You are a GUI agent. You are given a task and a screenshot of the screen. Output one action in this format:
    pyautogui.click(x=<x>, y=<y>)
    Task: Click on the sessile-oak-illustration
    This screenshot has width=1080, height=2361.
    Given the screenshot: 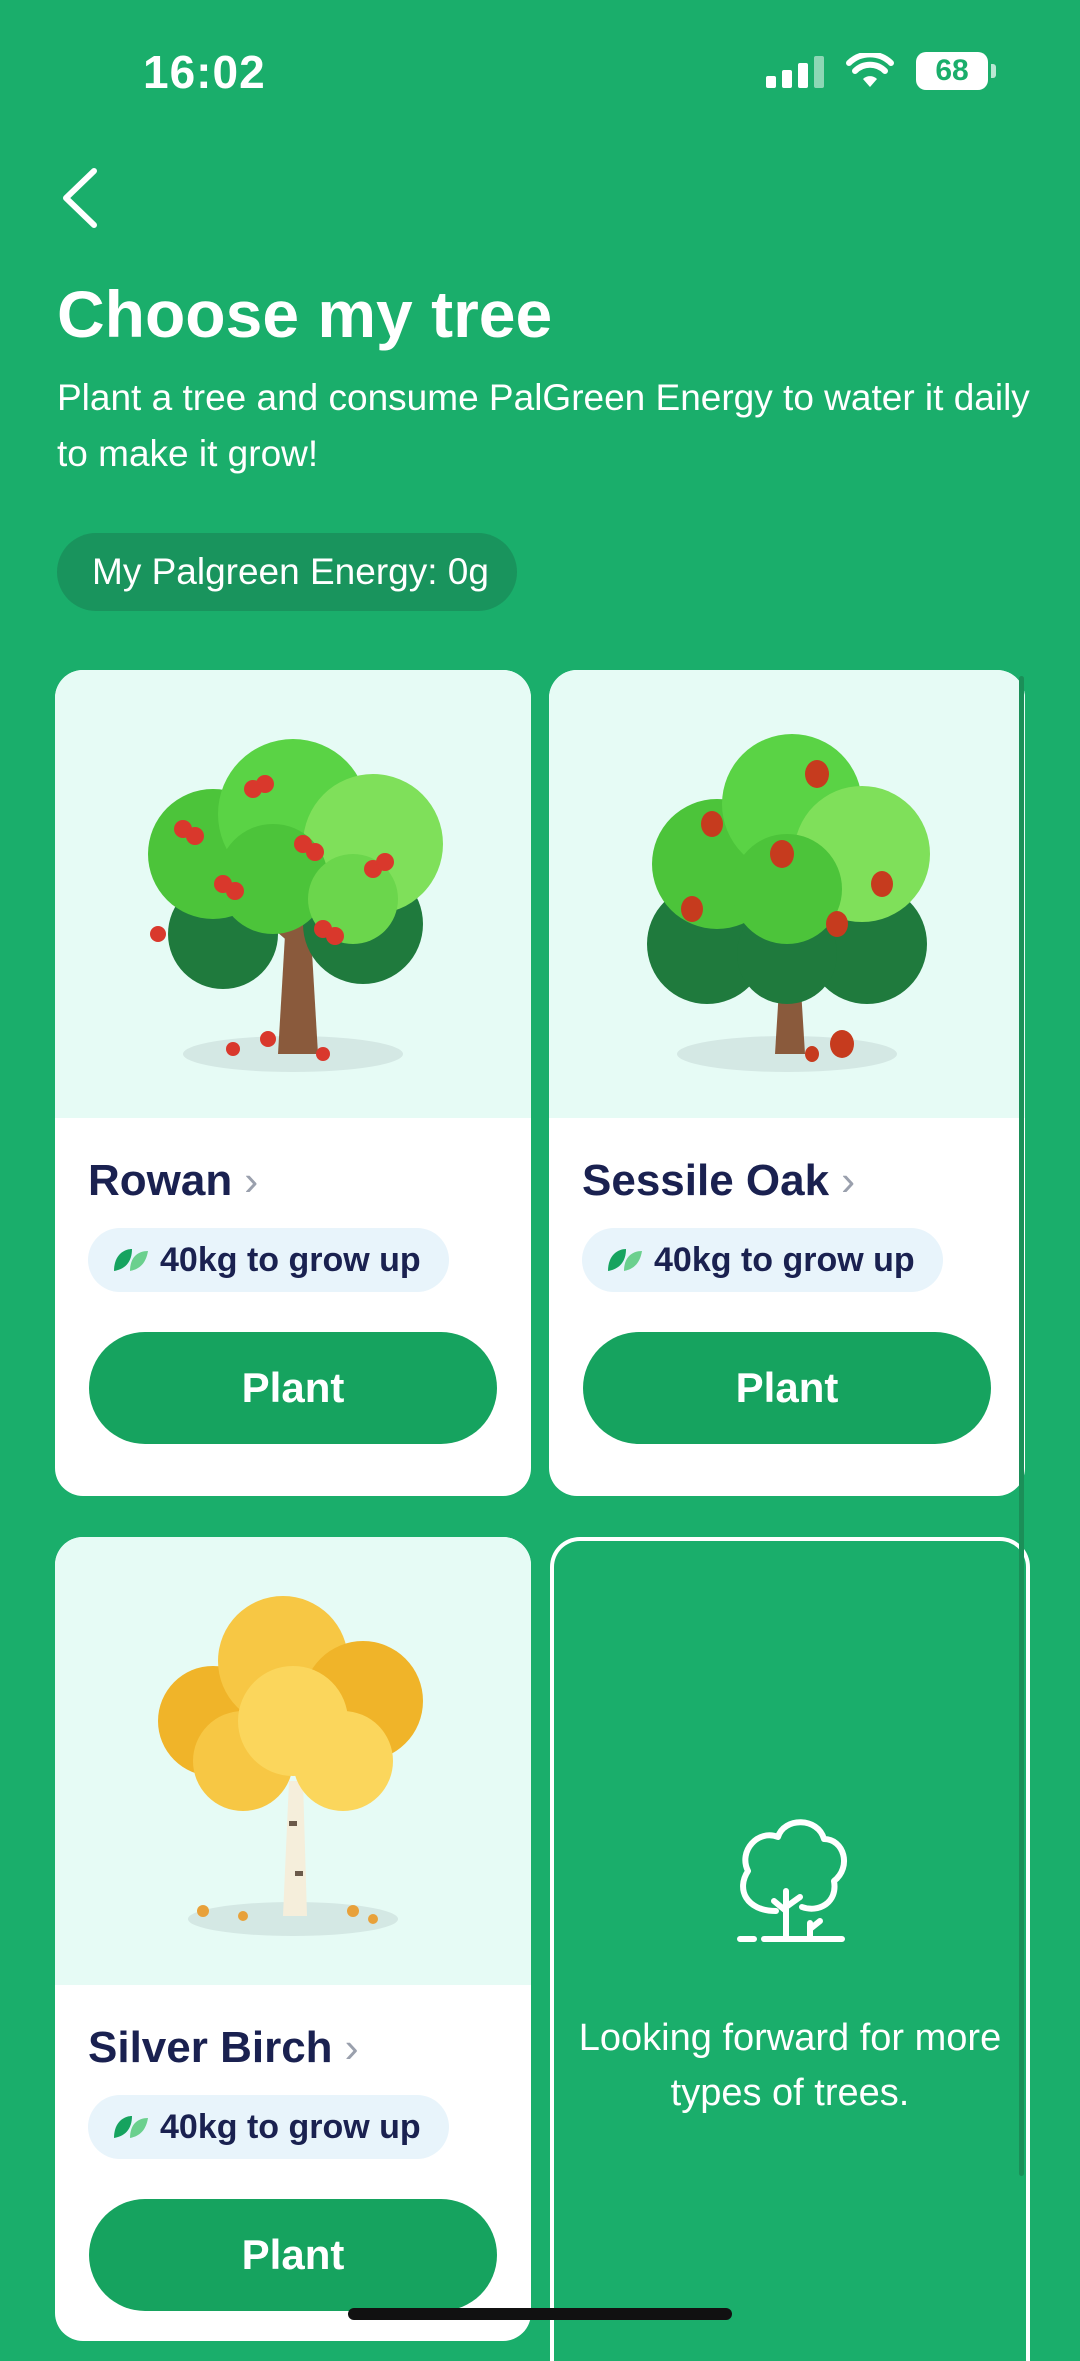 What is the action you would take?
    pyautogui.click(x=788, y=903)
    